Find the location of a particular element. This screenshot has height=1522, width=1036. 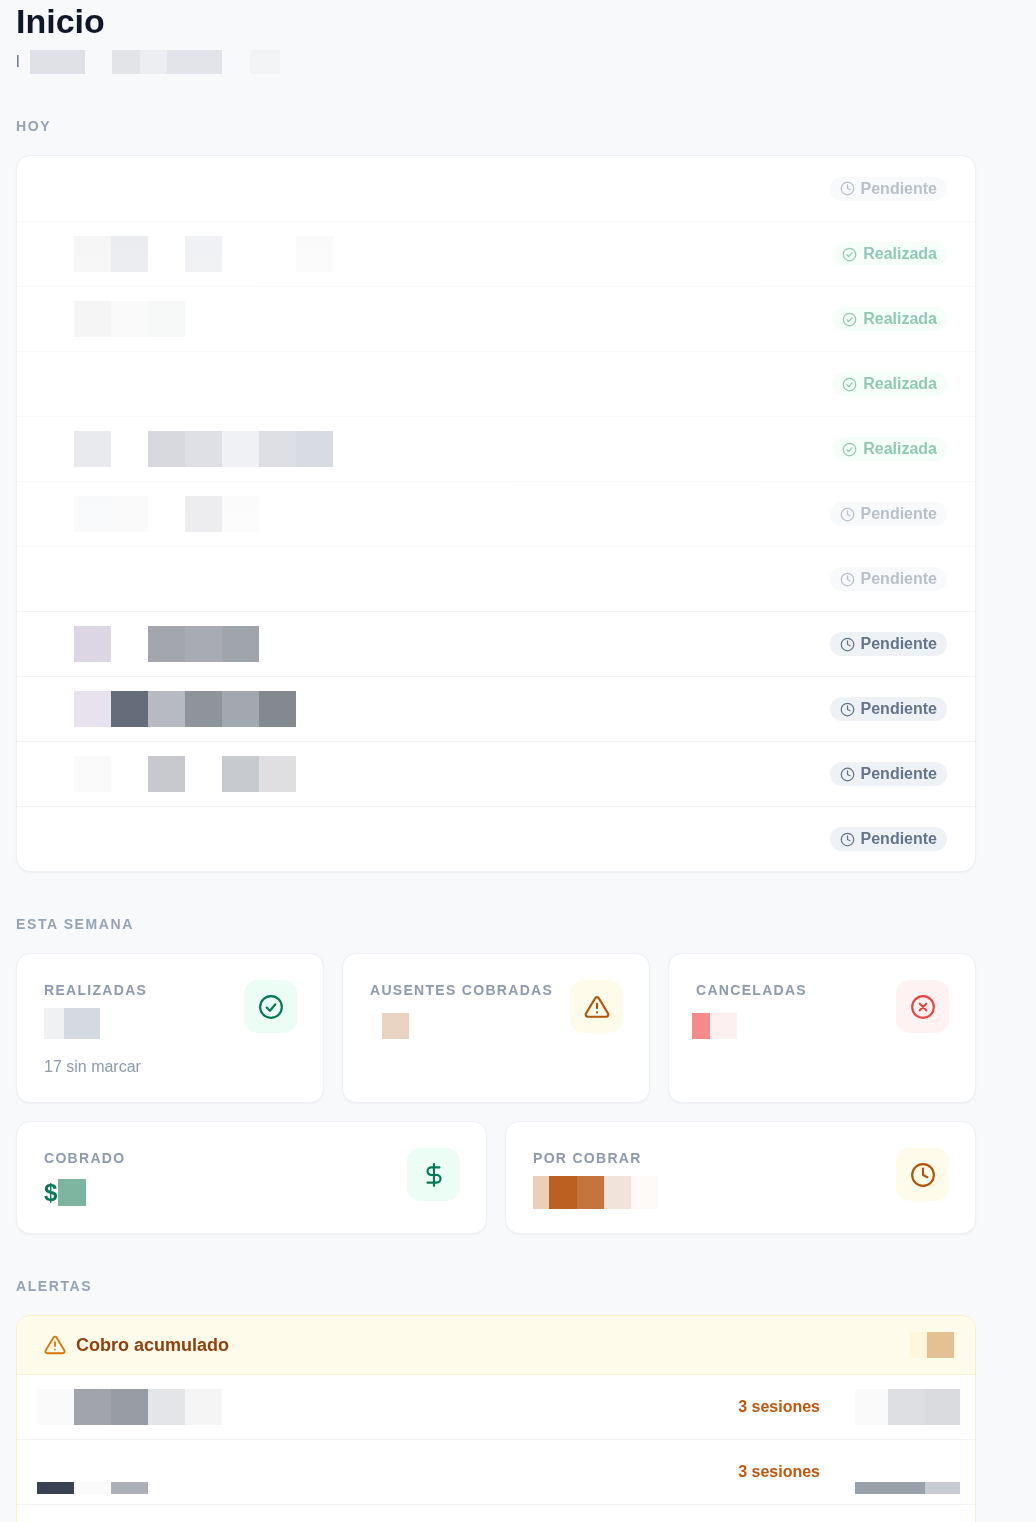

section-heading: ESTA SEMANA is located at coordinates (75, 924).